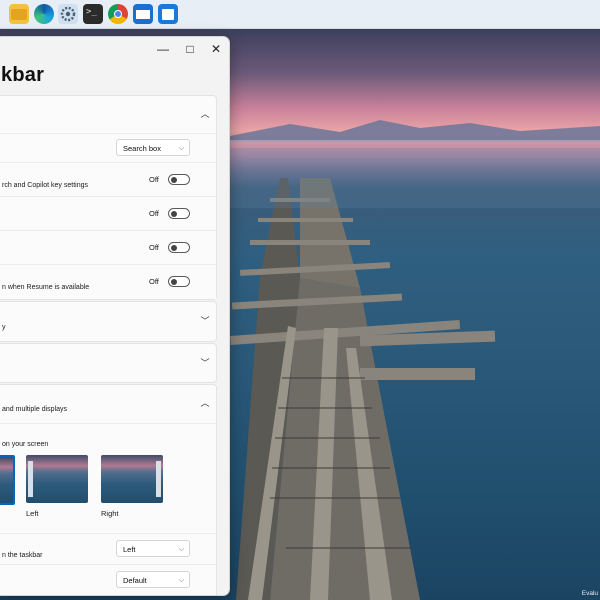 The height and width of the screenshot is (600, 600). What do you see at coordinates (110, 513) in the screenshot?
I see `thumb-right-label: Right` at bounding box center [110, 513].